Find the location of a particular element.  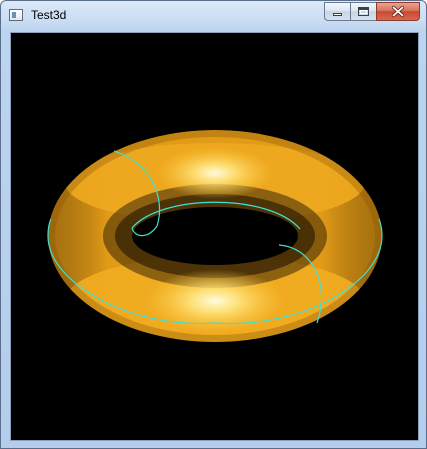

close-icon is located at coordinates (398, 11).